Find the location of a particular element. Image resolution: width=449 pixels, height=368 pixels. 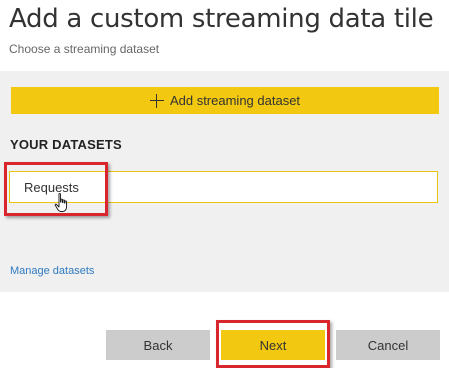

cancel-button: Cancel is located at coordinates (388, 345).